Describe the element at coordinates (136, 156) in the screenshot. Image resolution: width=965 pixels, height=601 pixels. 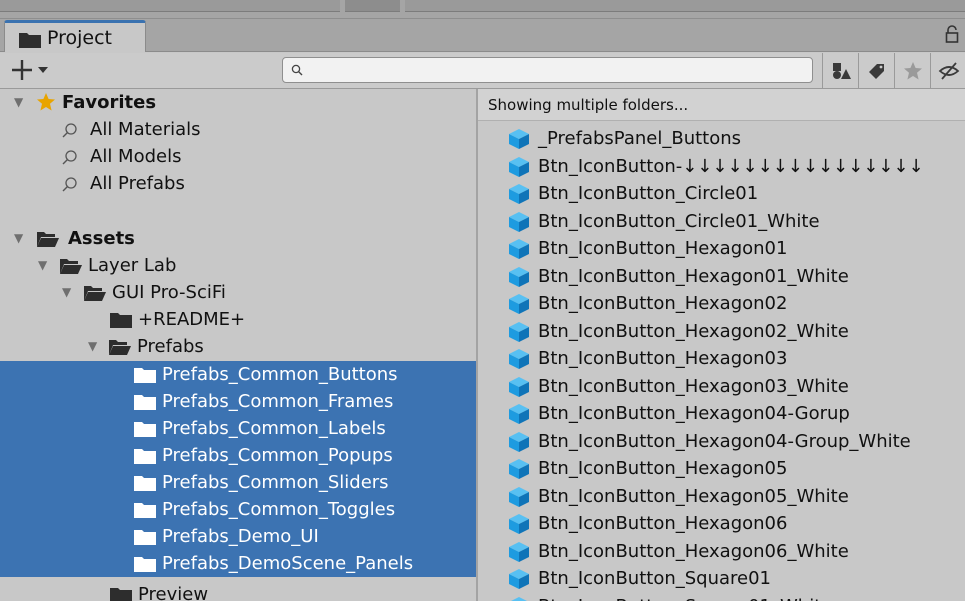
I see `tree-item-label: All Models` at that location.